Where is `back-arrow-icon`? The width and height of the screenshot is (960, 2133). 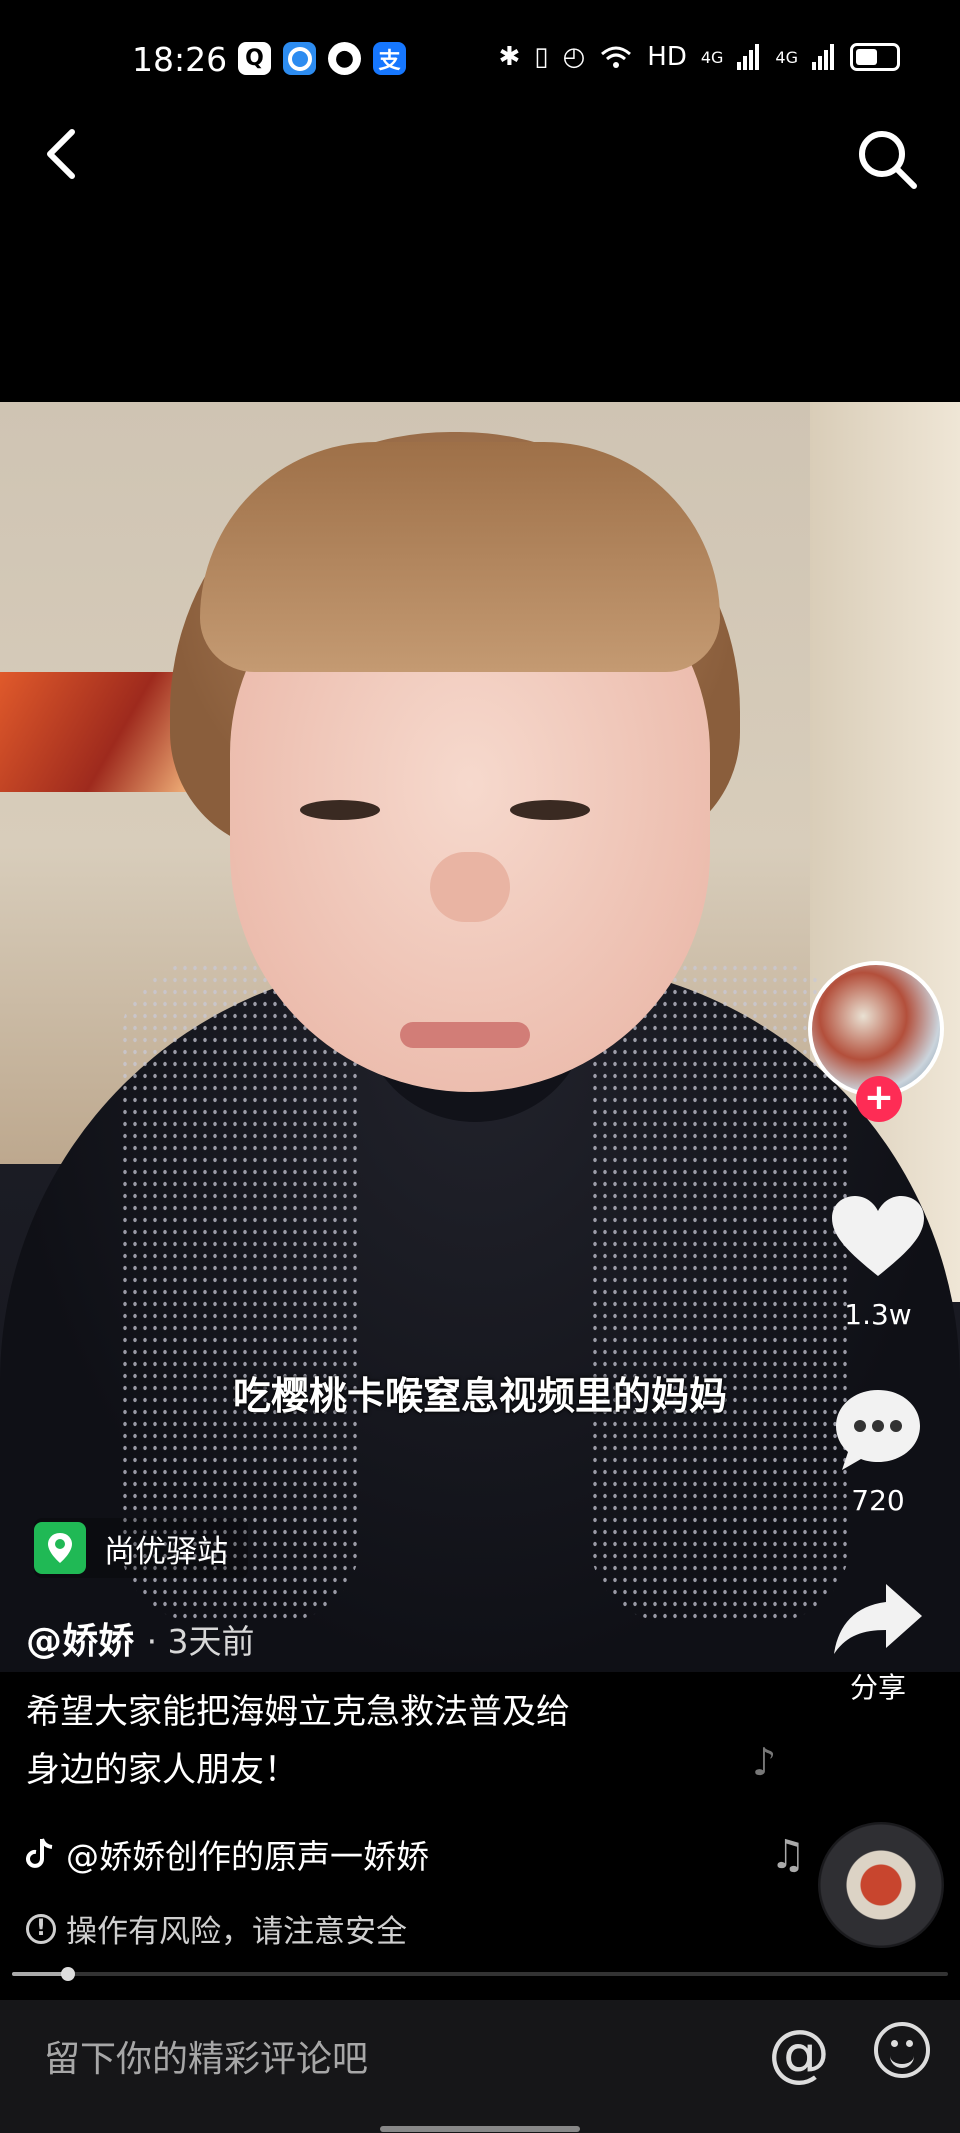
back-arrow-icon is located at coordinates (65, 154).